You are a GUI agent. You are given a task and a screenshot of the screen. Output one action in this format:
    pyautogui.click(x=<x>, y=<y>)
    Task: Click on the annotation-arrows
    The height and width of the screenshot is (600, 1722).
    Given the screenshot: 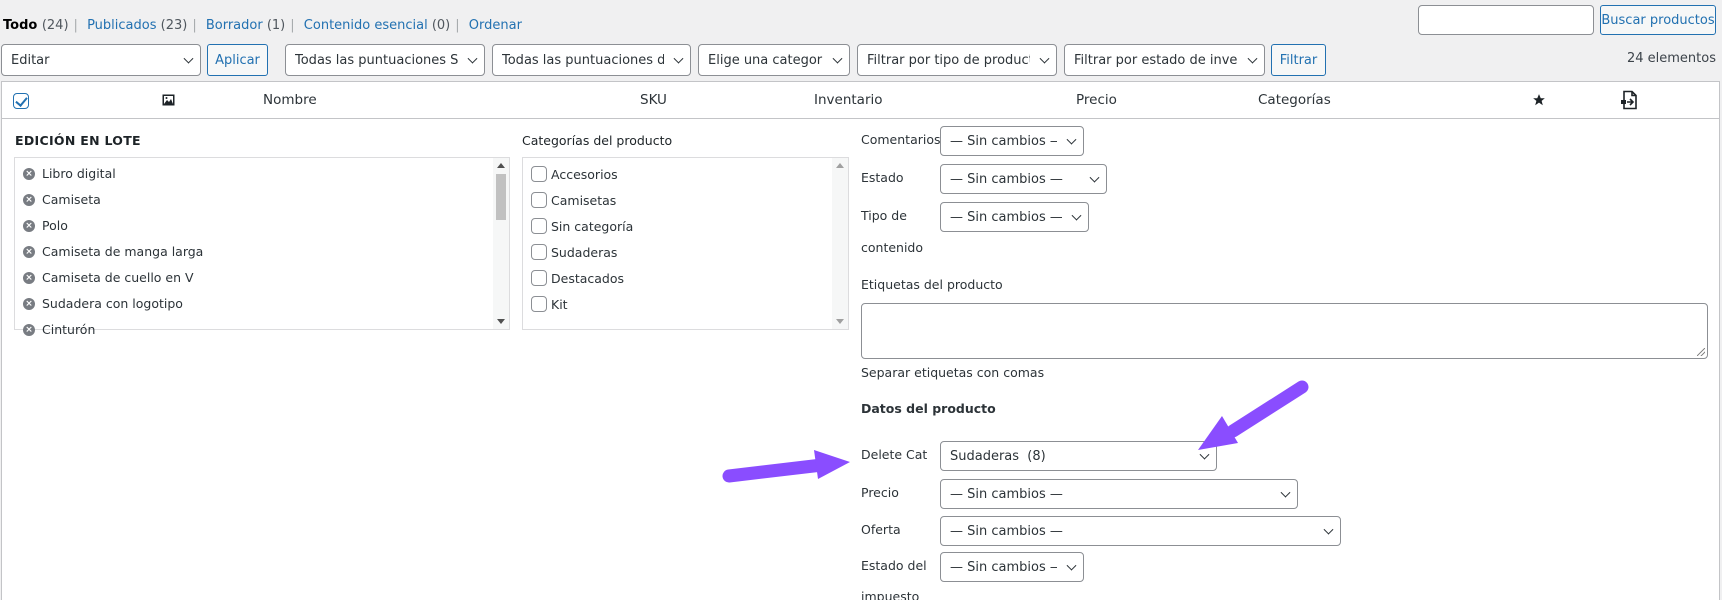 What is the action you would take?
    pyautogui.click(x=1015, y=431)
    